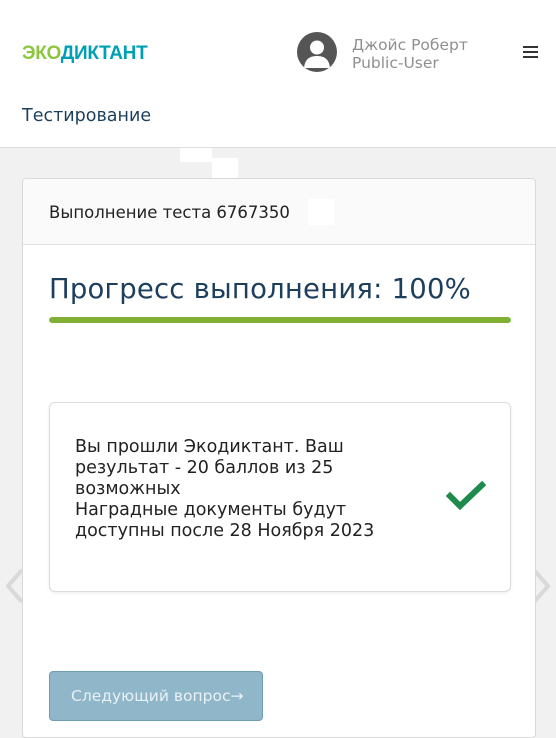 The height and width of the screenshot is (738, 556). Describe the element at coordinates (169, 212) in the screenshot. I see `card-heading: Выполнение теста 6767350` at that location.